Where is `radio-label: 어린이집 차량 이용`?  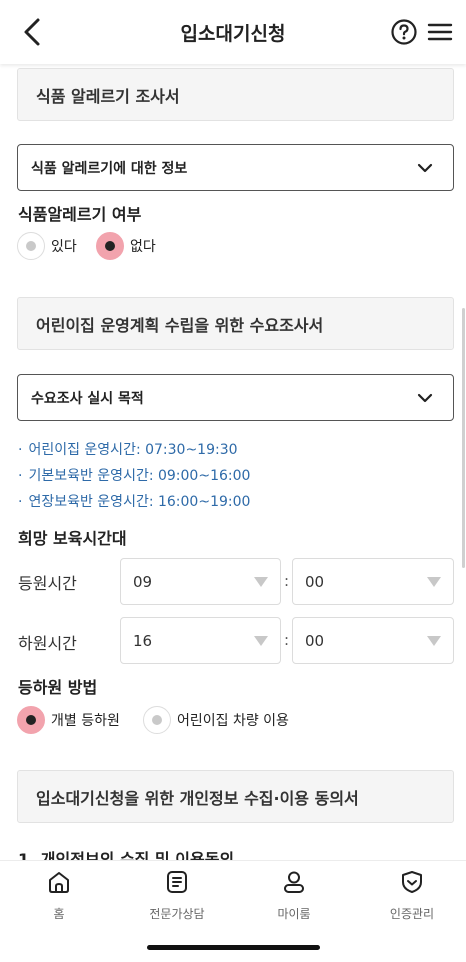
radio-label: 어린이집 차량 이용 is located at coordinates (233, 721).